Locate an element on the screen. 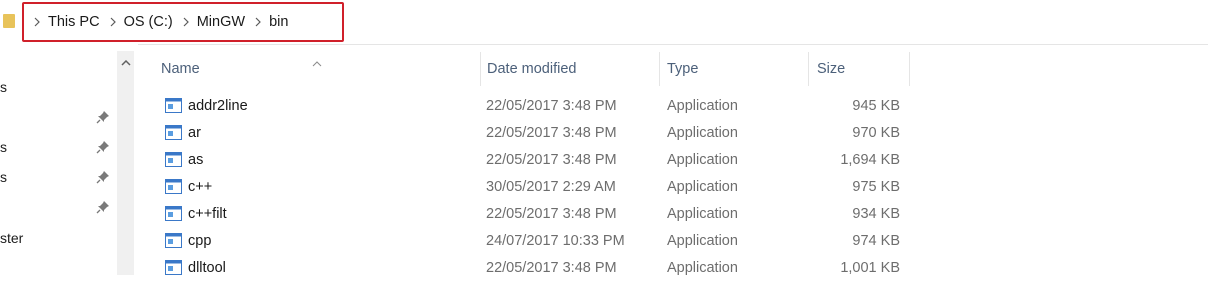  file-row: as 22/05/2017 3:48 PM Application 1,694 KB is located at coordinates (524, 160).